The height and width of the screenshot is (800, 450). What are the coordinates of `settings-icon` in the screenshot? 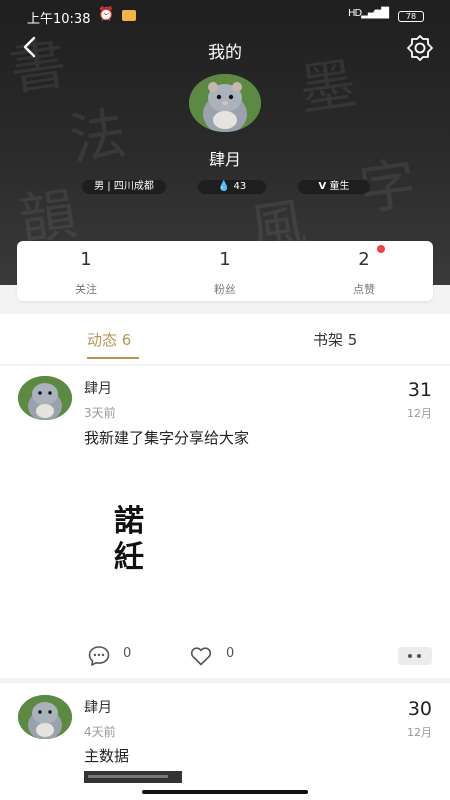 It's located at (420, 48).